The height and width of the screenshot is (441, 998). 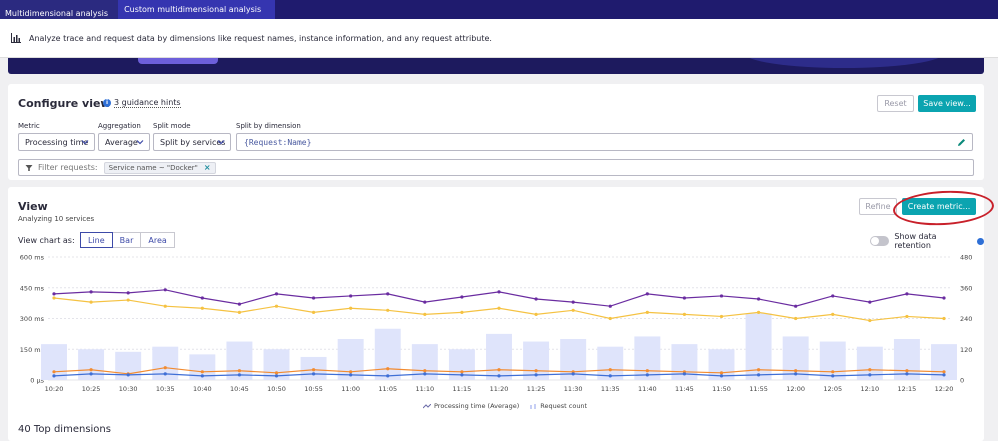 What do you see at coordinates (96, 240) in the screenshot?
I see `chart-type-line: Line` at bounding box center [96, 240].